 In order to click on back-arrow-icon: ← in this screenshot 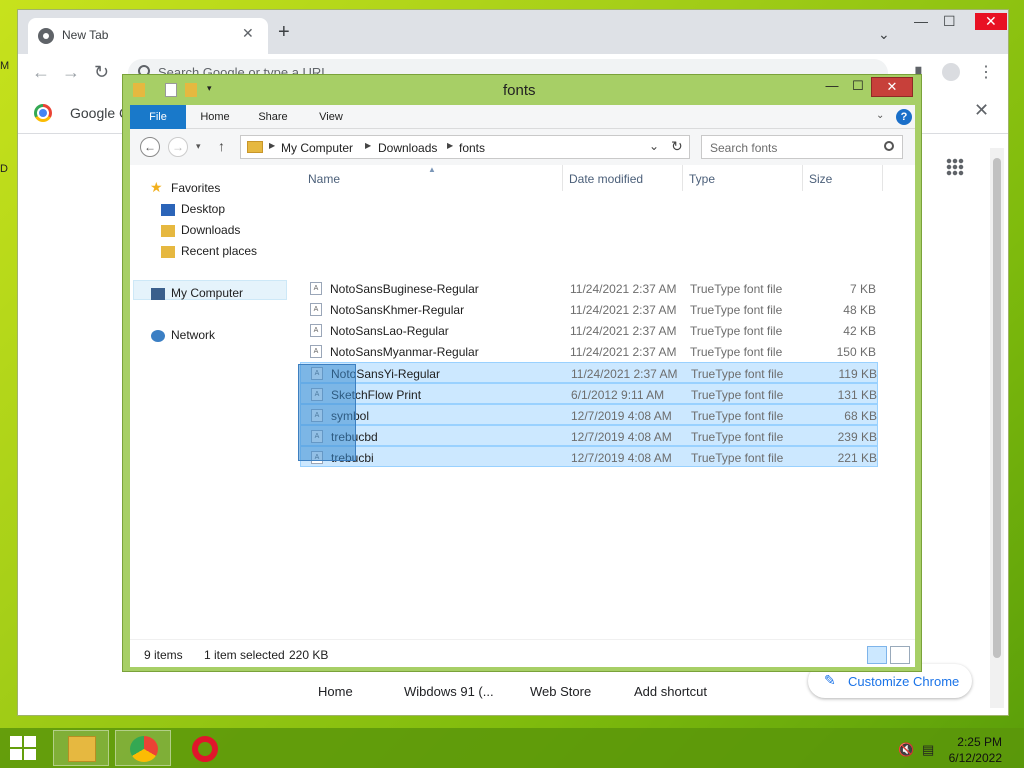, I will do `click(41, 72)`.